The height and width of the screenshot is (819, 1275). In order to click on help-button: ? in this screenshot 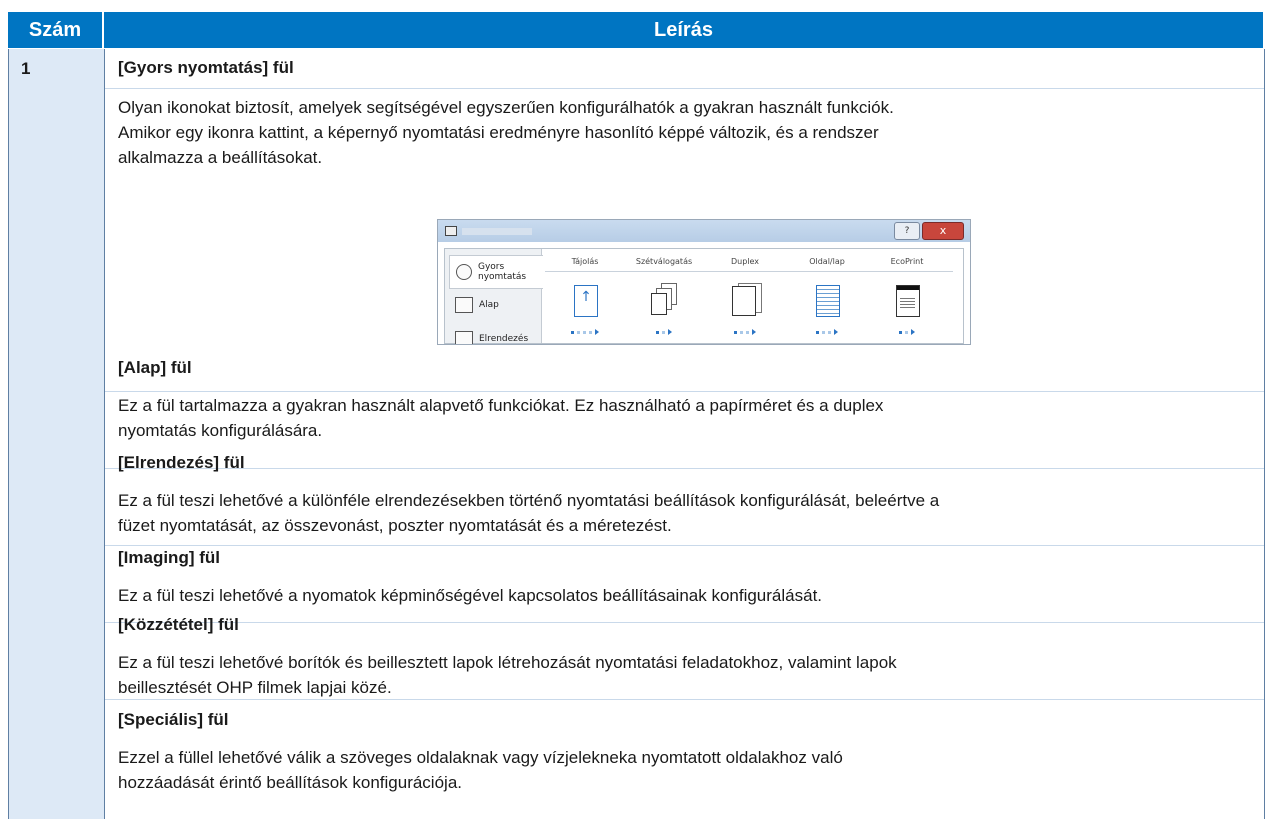, I will do `click(907, 231)`.